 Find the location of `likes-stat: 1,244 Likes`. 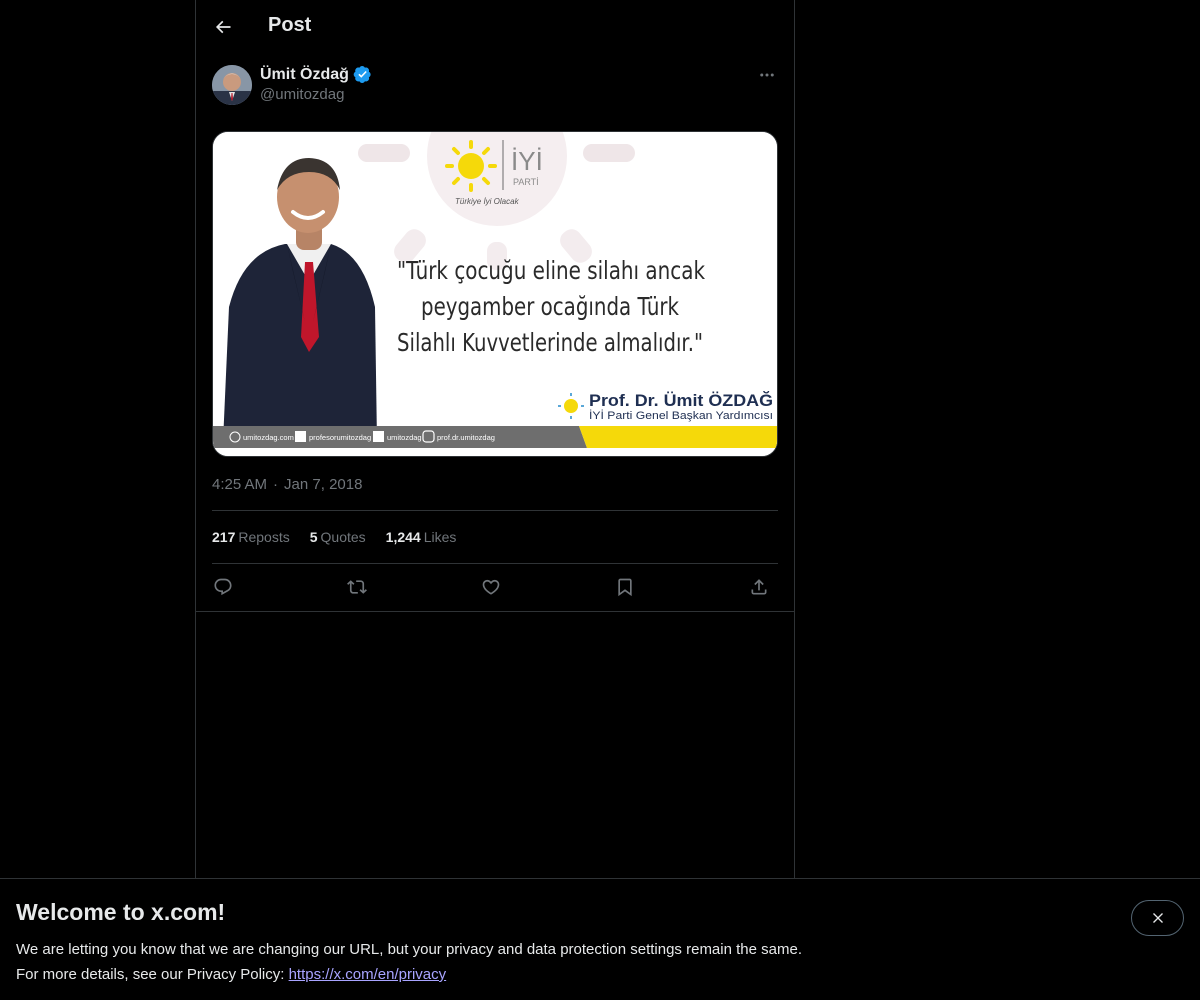

likes-stat: 1,244 Likes is located at coordinates (421, 537).